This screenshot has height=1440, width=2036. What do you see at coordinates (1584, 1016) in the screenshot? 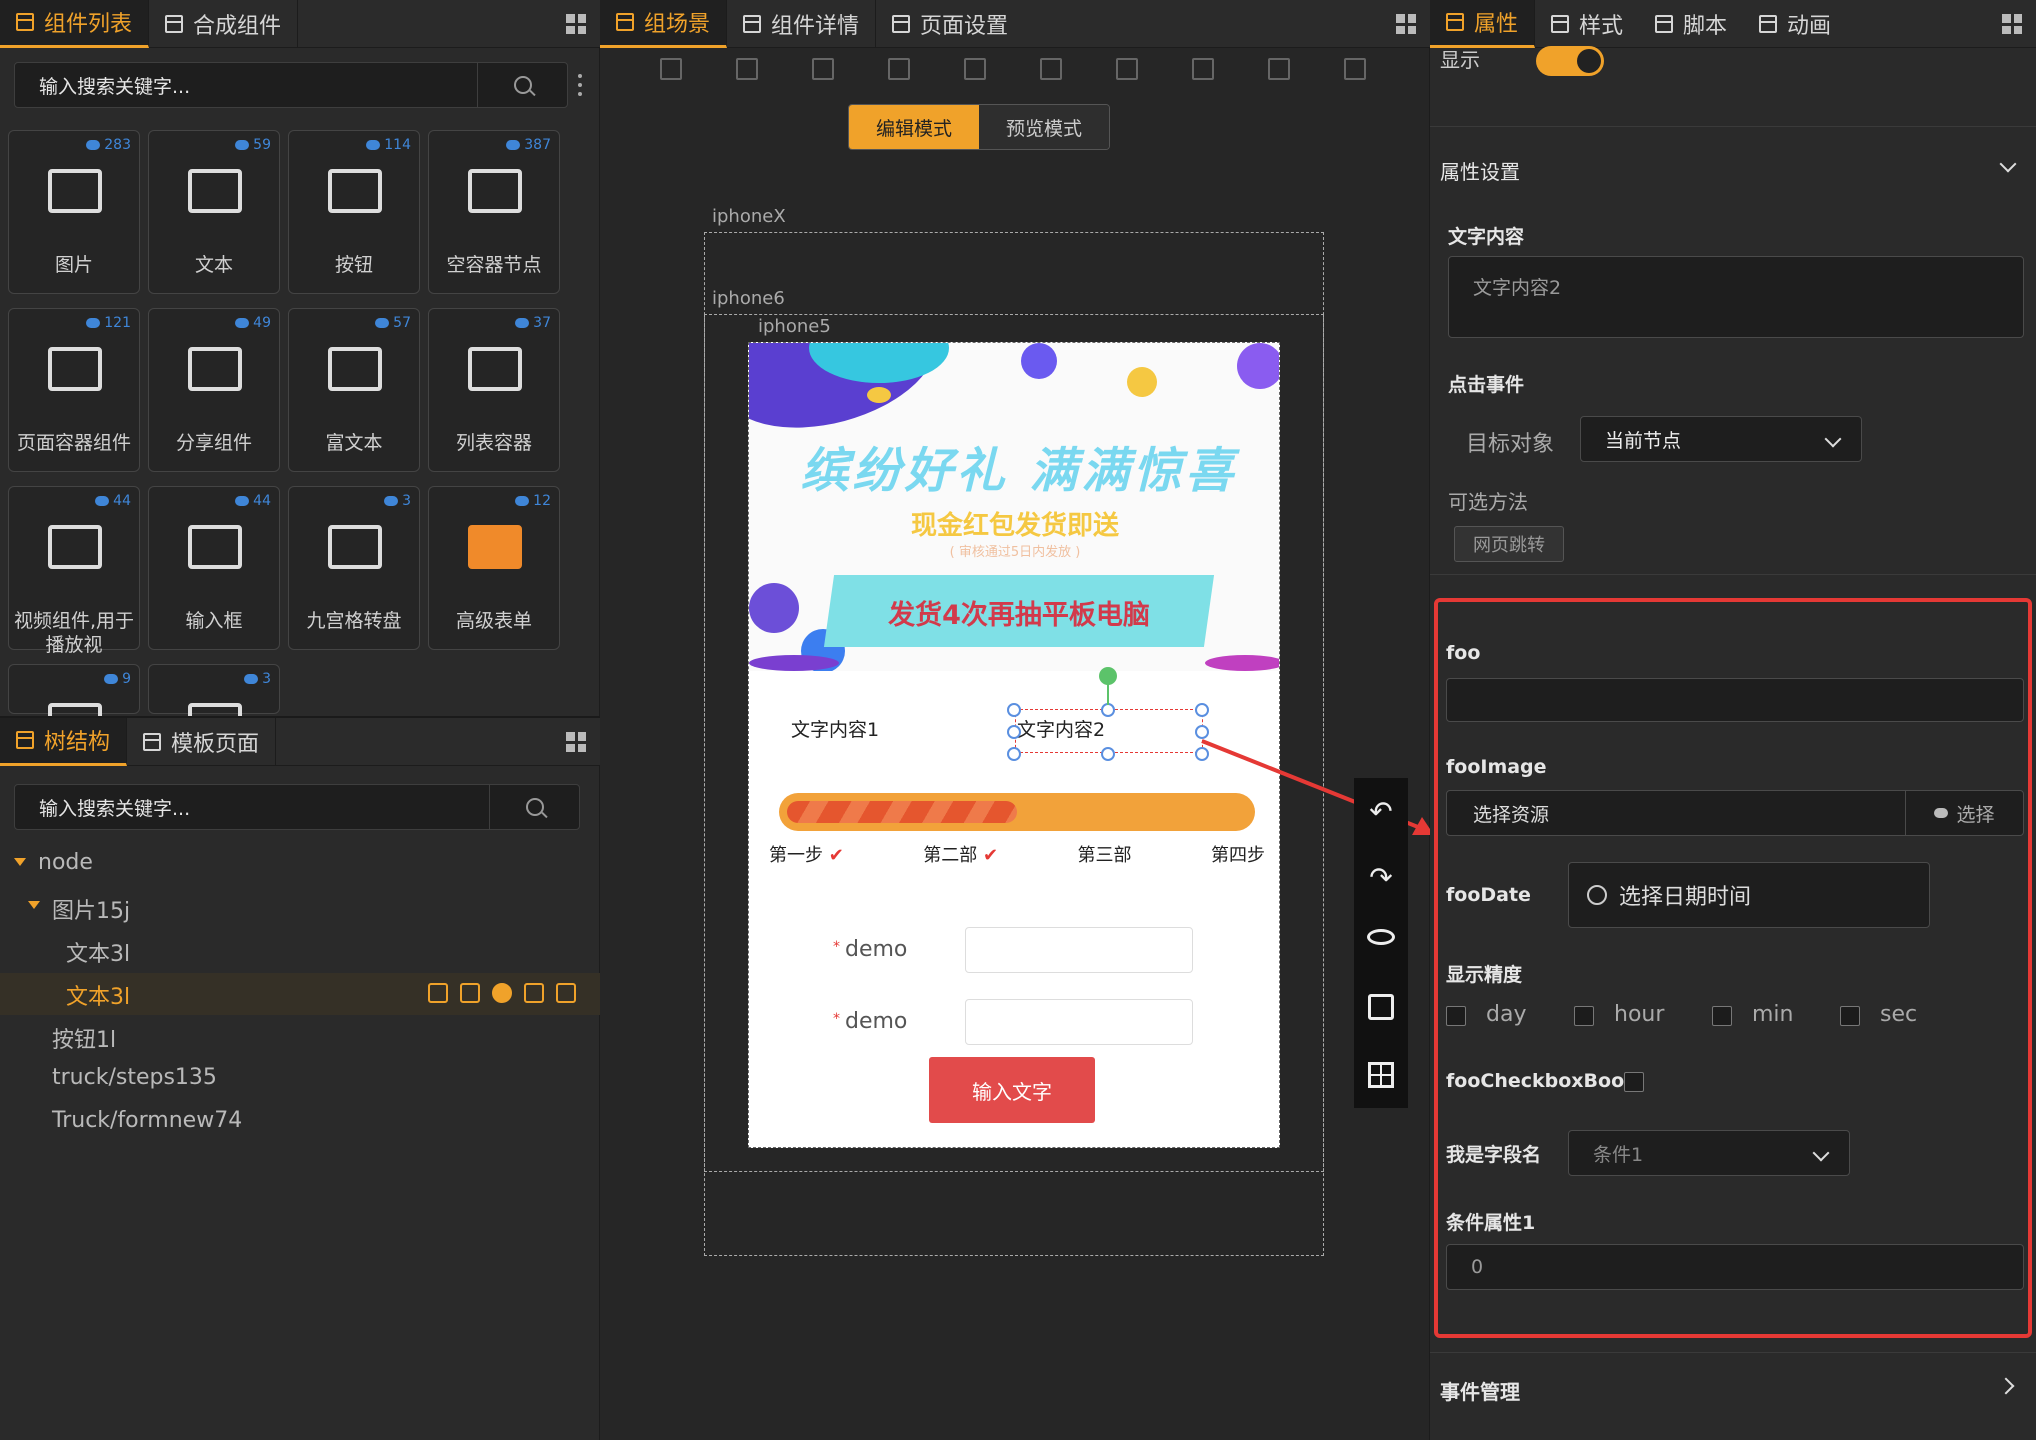
I see `checkbox-hour` at bounding box center [1584, 1016].